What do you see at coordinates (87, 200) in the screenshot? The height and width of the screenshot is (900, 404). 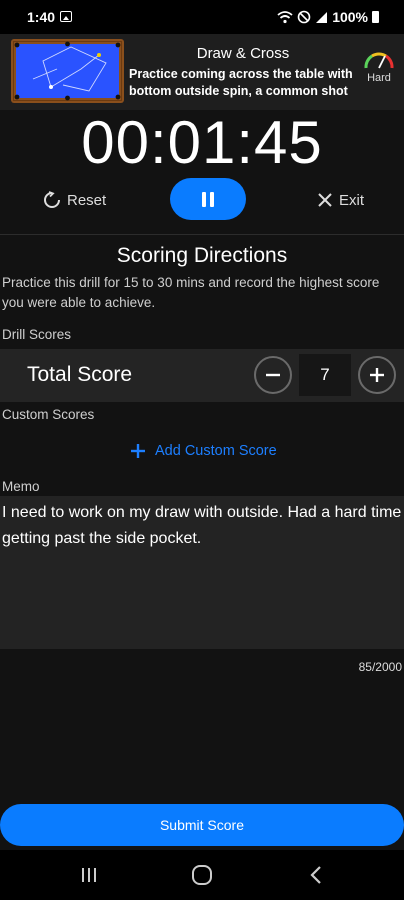 I see `reset-label: Reset` at bounding box center [87, 200].